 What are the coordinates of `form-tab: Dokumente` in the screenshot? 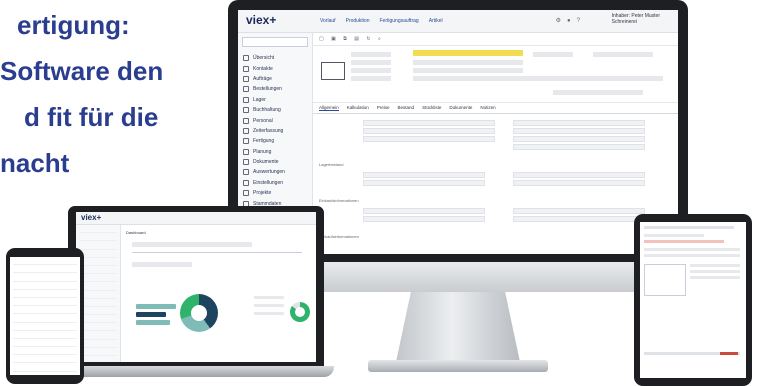 It's located at (460, 107).